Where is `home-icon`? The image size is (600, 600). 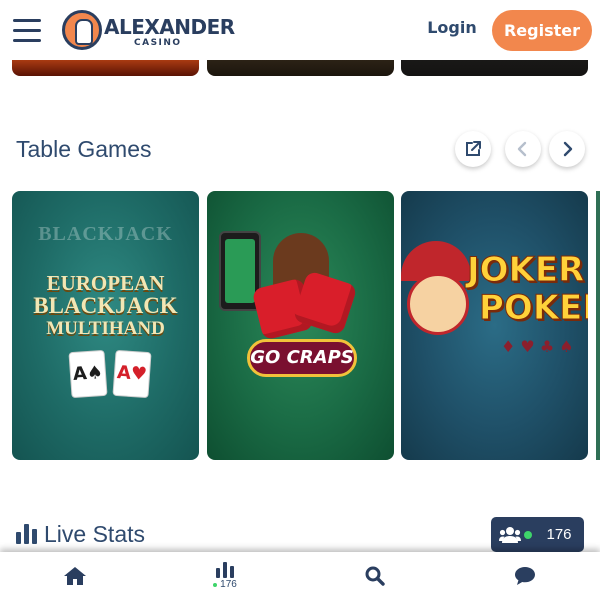 home-icon is located at coordinates (75, 576).